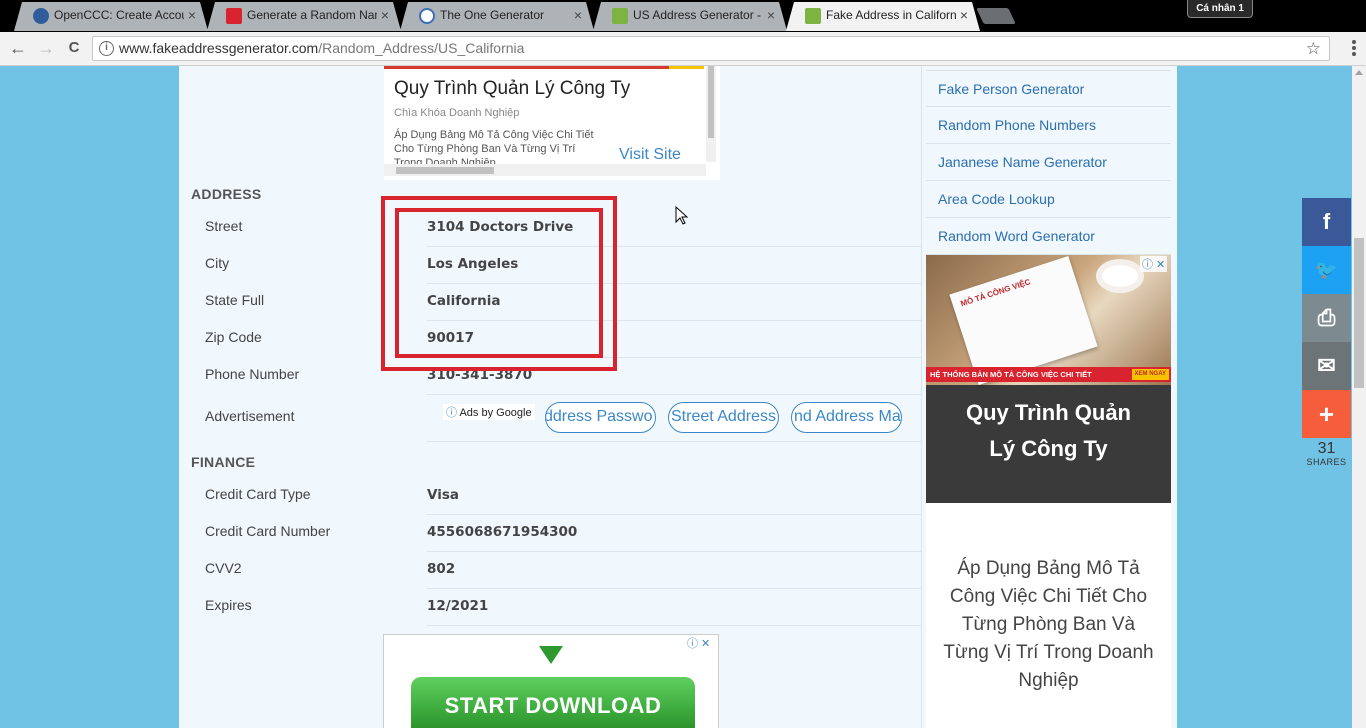 This screenshot has width=1366, height=728. What do you see at coordinates (458, 606) in the screenshot?
I see `field-value: 12/2021` at bounding box center [458, 606].